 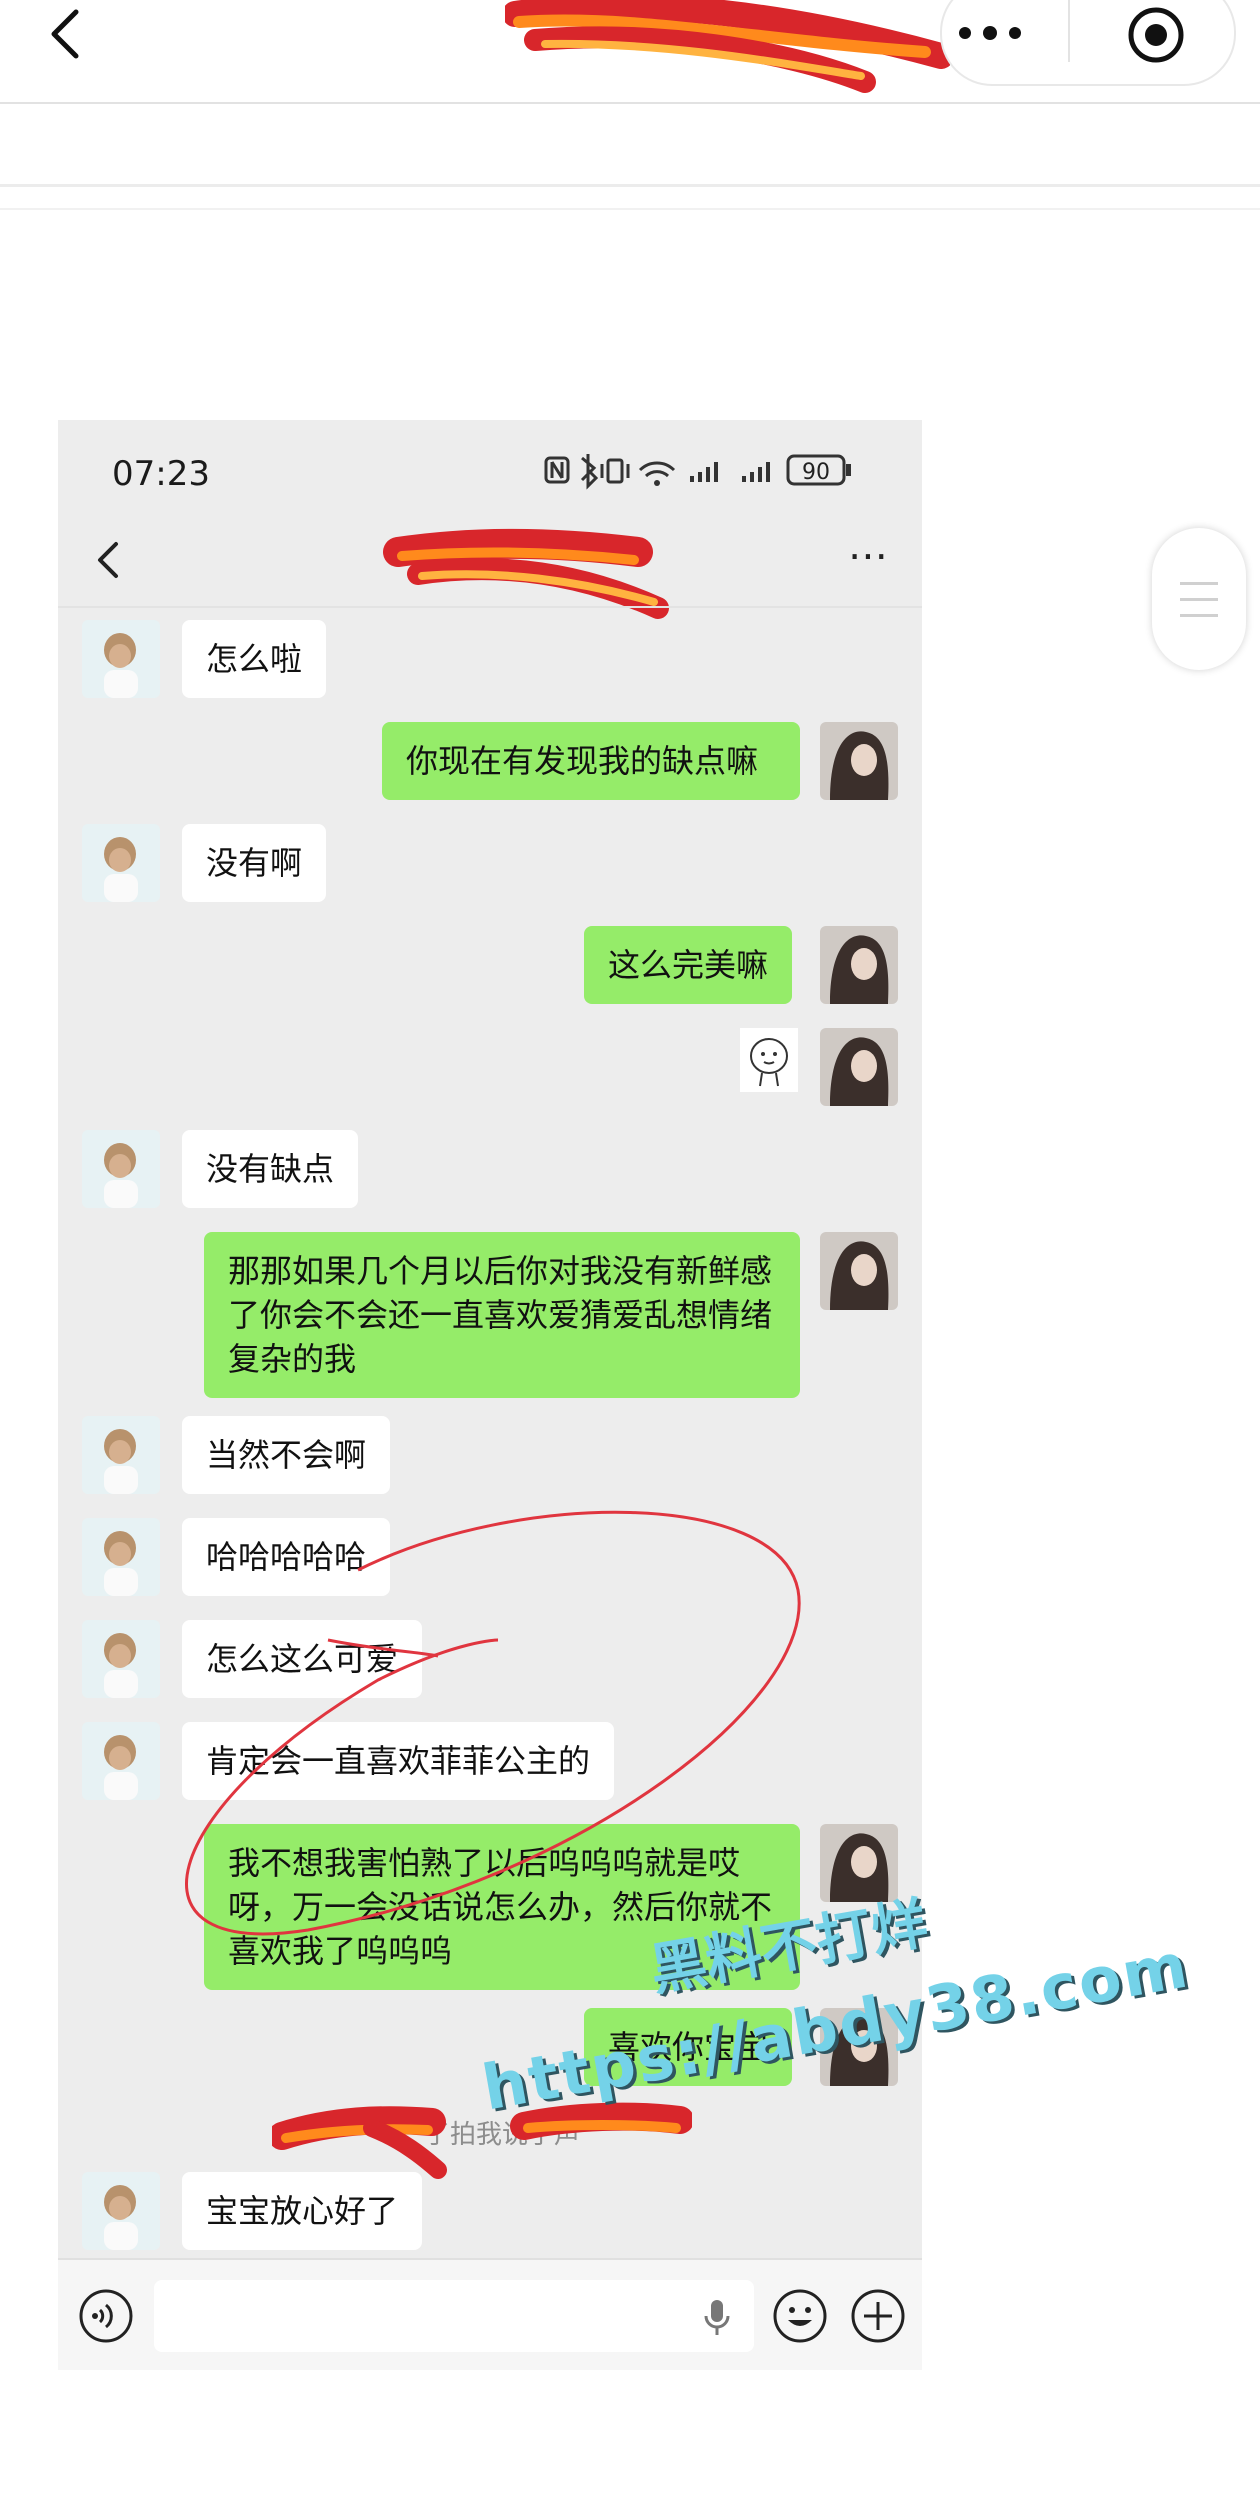 I want to click on message-bubble-in: 宝宝放心好了, so click(x=302, y=2211).